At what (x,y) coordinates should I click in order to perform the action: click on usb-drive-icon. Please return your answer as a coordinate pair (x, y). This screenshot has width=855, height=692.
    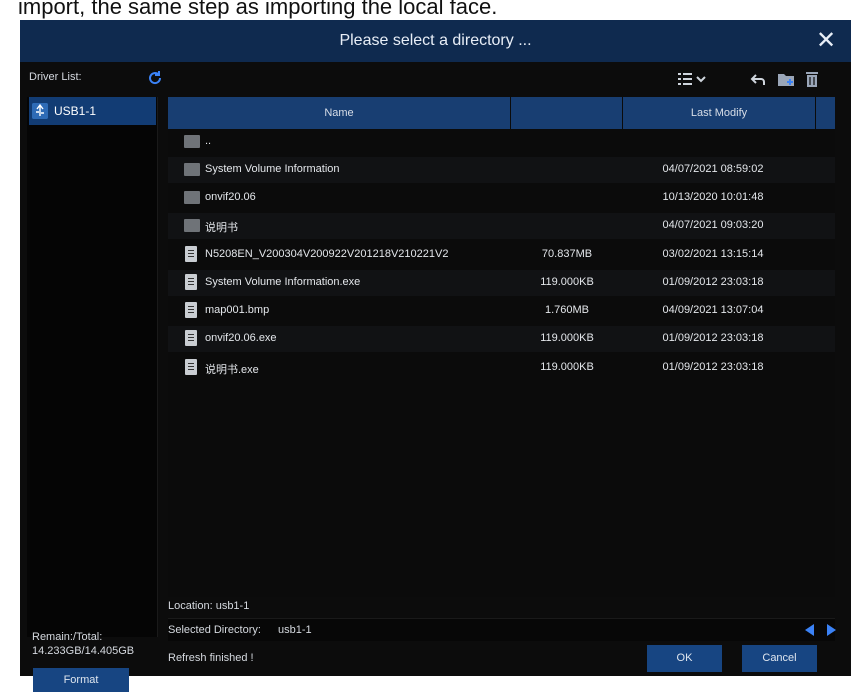
    Looking at the image, I should click on (40, 111).